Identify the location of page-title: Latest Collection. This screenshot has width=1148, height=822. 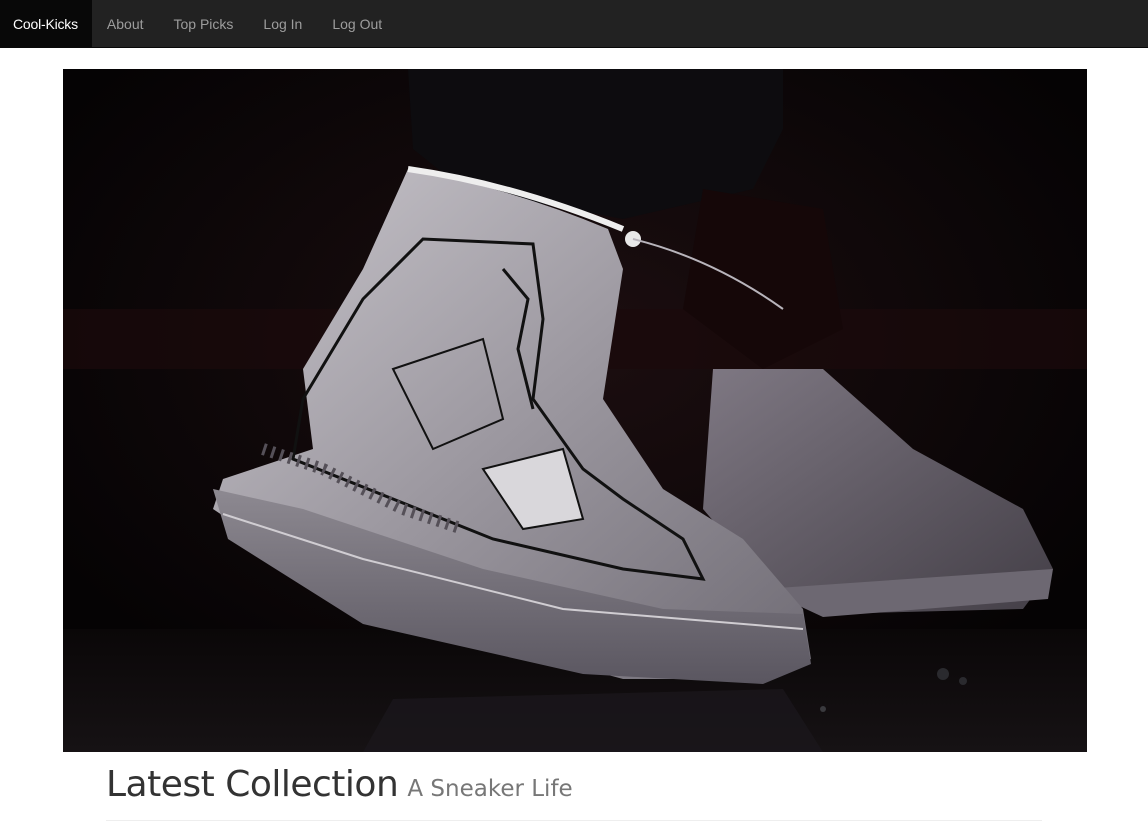
(252, 784).